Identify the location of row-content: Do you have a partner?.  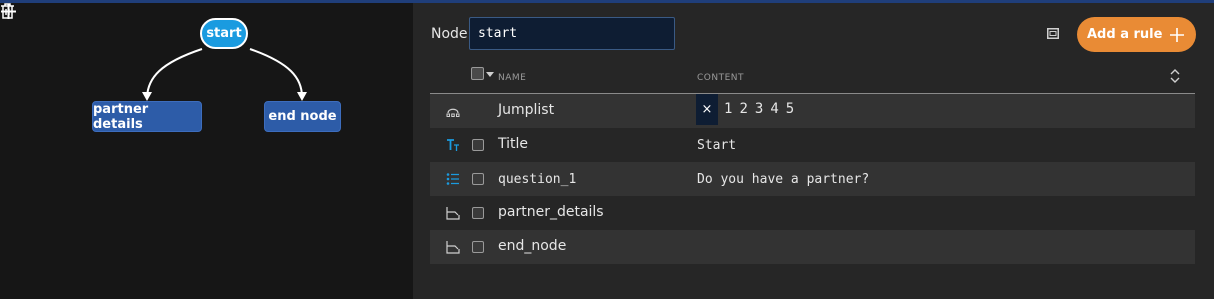
(783, 179).